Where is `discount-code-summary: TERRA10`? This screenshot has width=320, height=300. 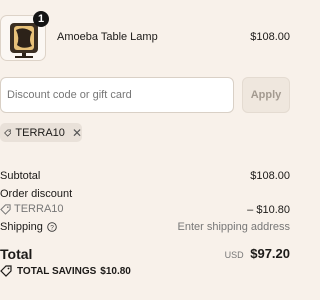 discount-code-summary: TERRA10 is located at coordinates (39, 209).